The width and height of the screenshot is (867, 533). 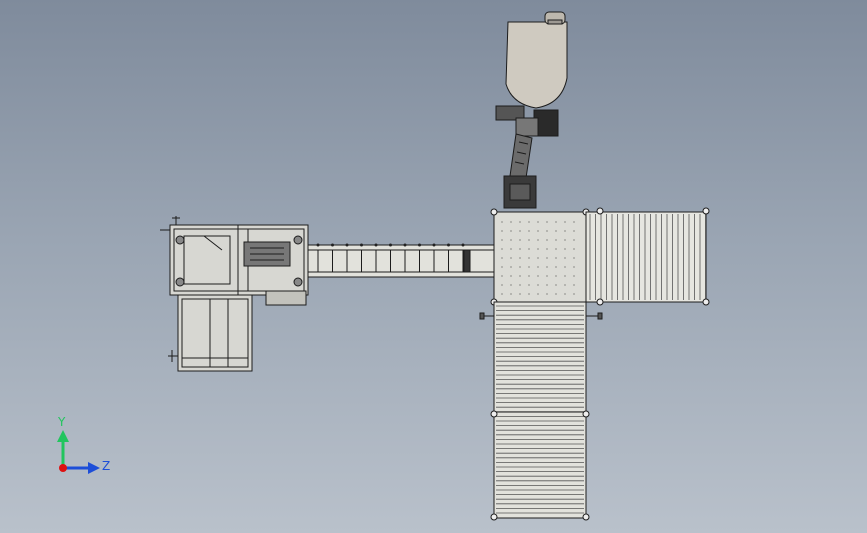 What do you see at coordinates (61, 422) in the screenshot?
I see `y-axis-label: Y` at bounding box center [61, 422].